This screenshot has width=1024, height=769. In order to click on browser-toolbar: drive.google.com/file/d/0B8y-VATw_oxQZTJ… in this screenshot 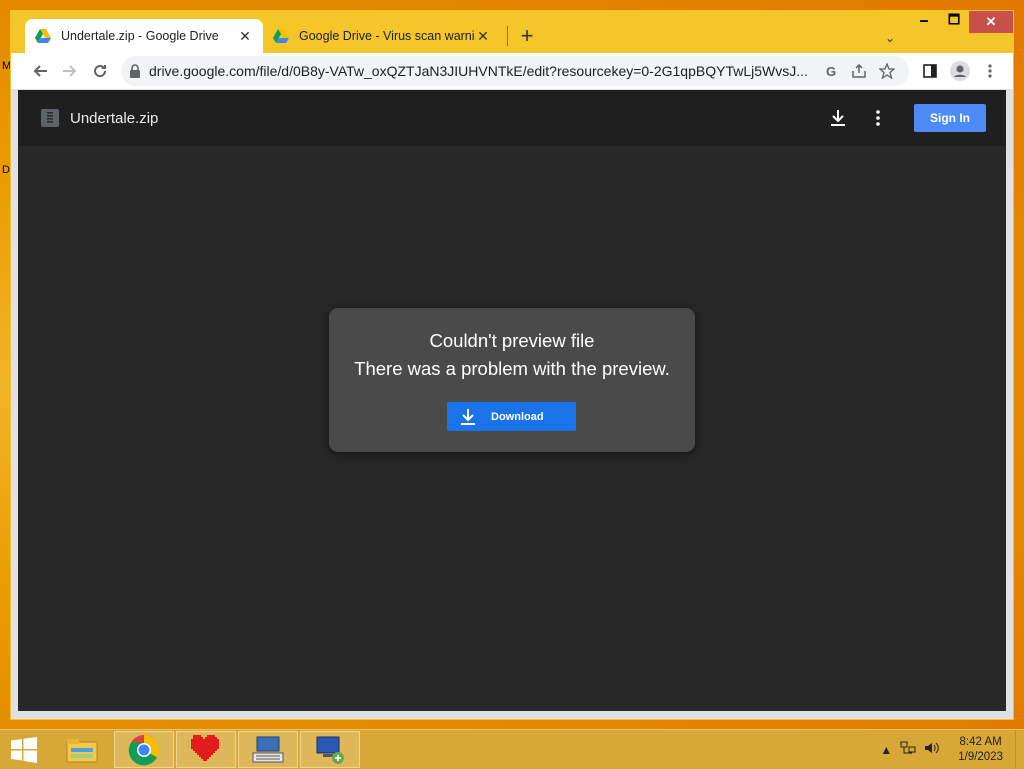, I will do `click(512, 71)`.